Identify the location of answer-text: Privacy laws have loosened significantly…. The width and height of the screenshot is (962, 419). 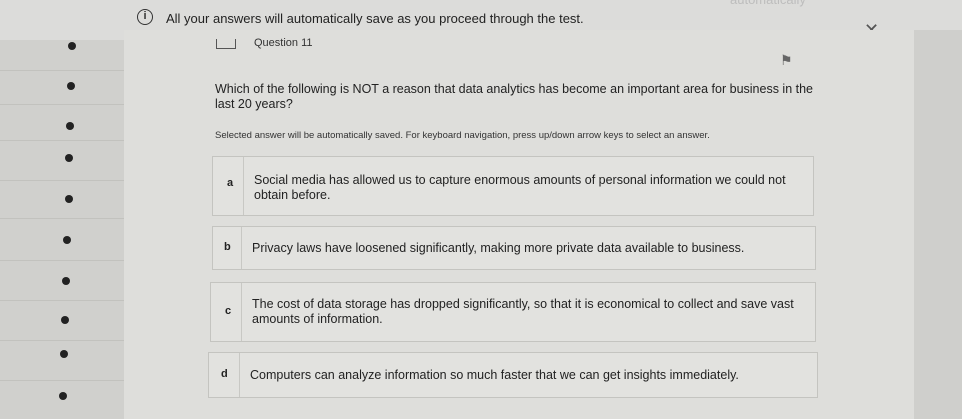
(498, 248).